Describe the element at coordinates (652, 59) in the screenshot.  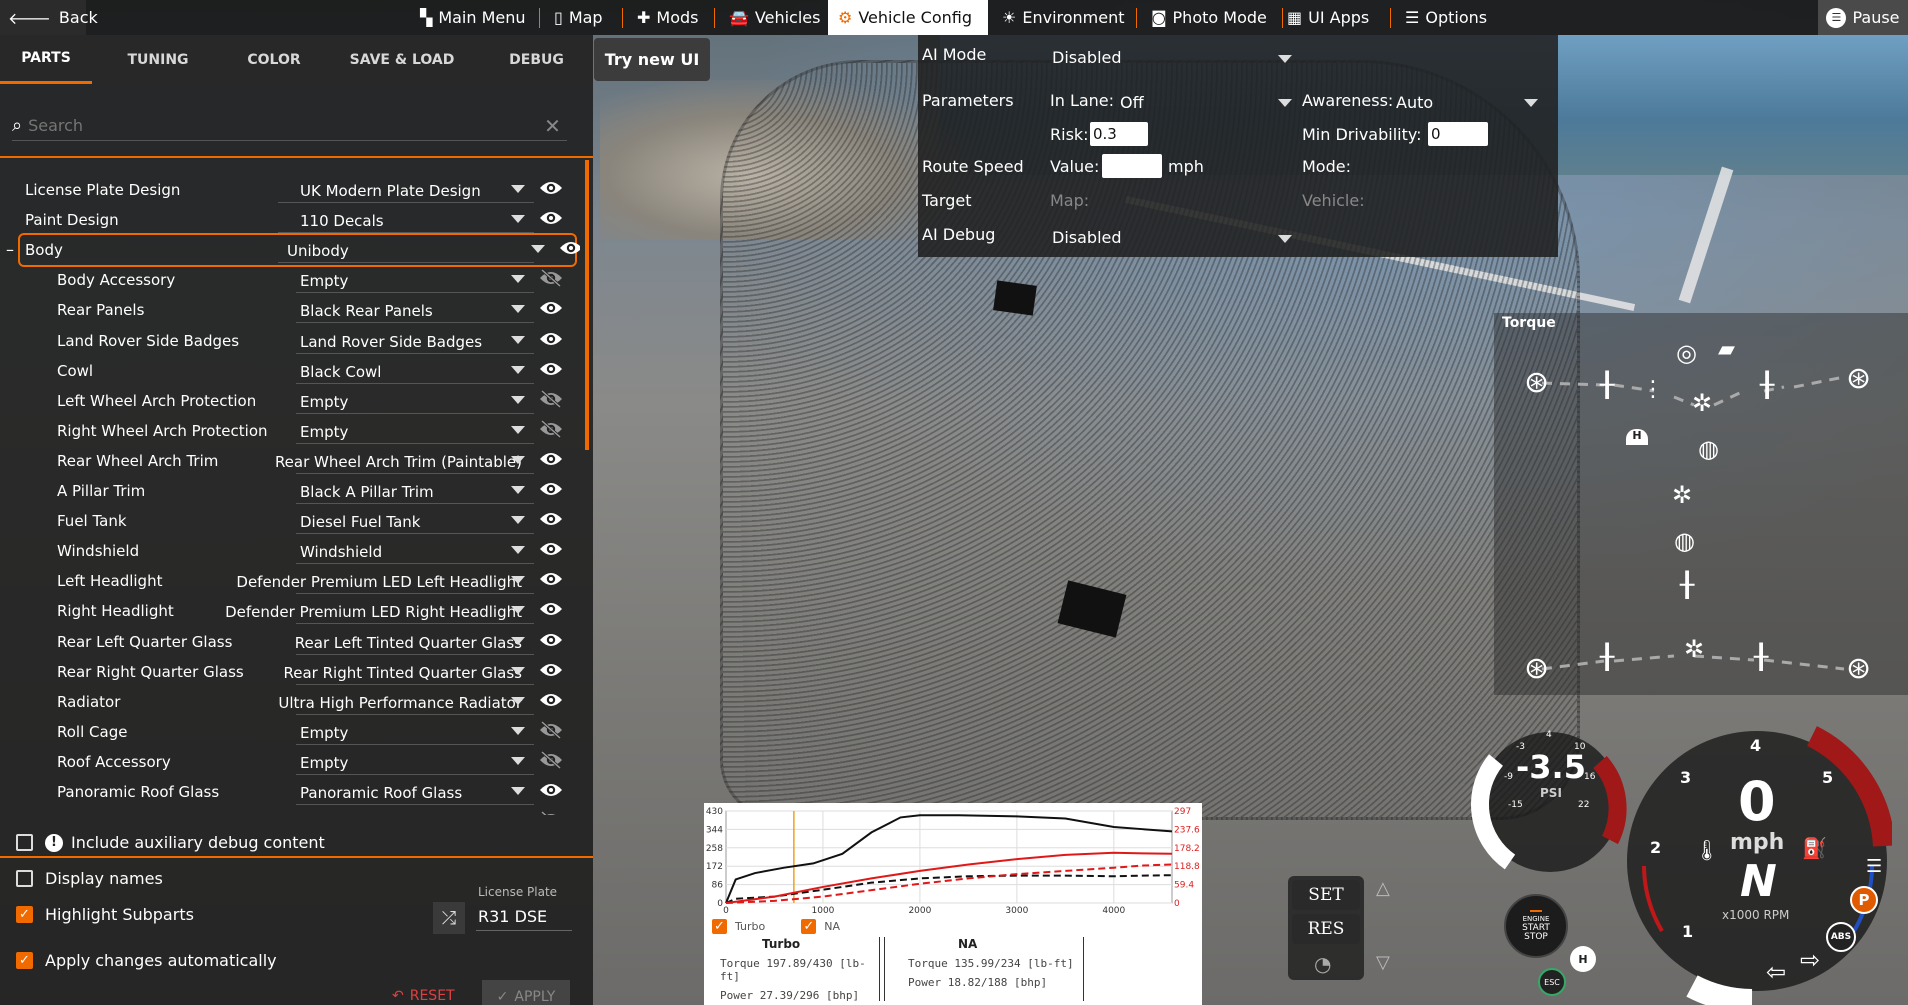
I see `try-new-ui-button: Try new UI` at that location.